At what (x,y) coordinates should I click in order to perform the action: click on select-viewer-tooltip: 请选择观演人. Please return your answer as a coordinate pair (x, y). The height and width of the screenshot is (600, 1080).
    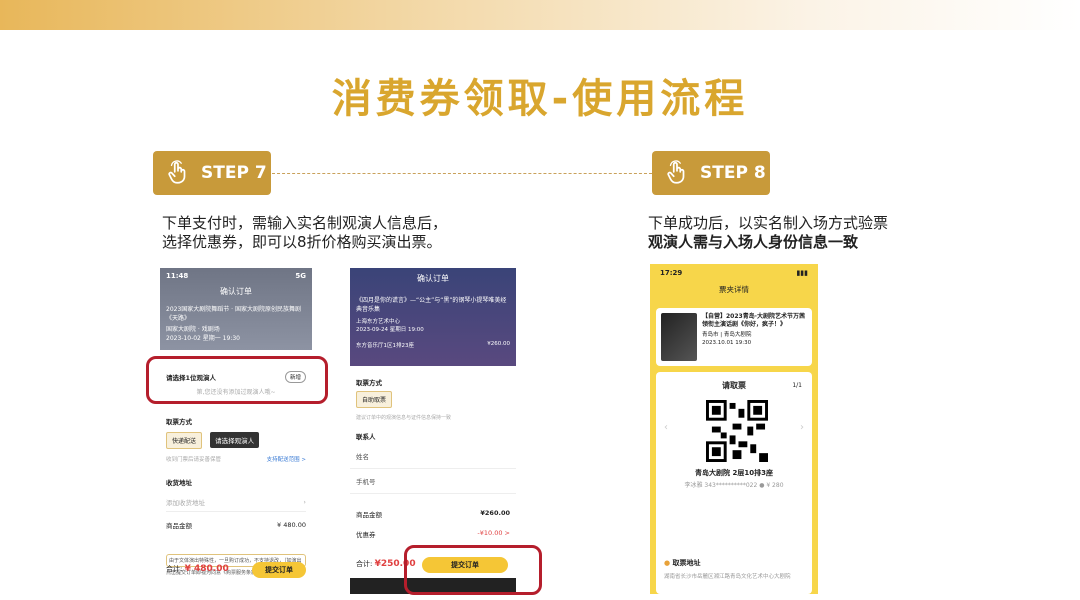
    Looking at the image, I should click on (235, 440).